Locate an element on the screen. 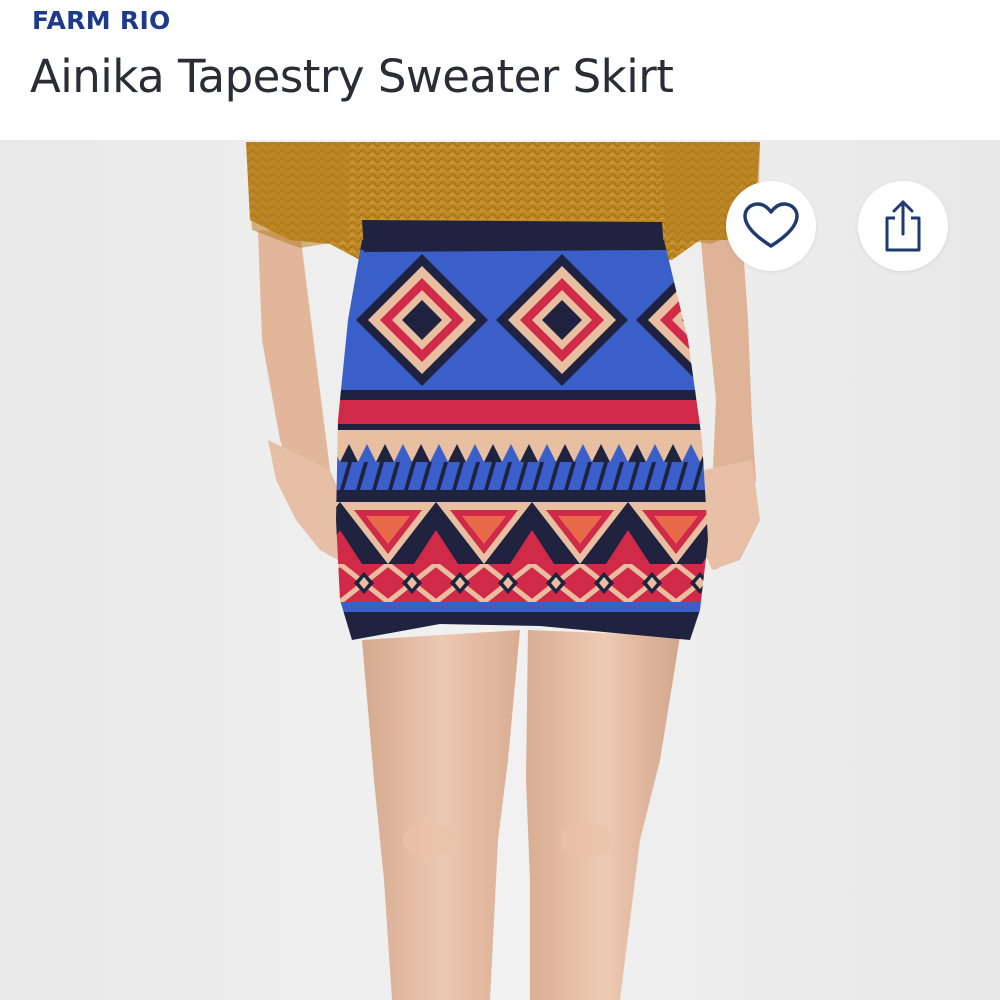  product-title: Ainika Tapestry Sweater Skirt is located at coordinates (352, 76).